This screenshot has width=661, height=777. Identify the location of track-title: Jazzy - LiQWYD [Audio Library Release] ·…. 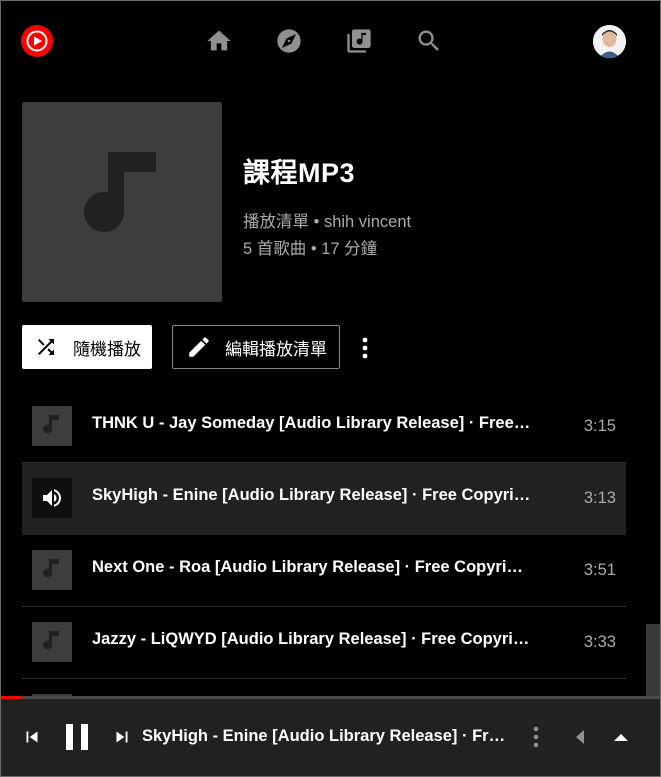
(311, 639).